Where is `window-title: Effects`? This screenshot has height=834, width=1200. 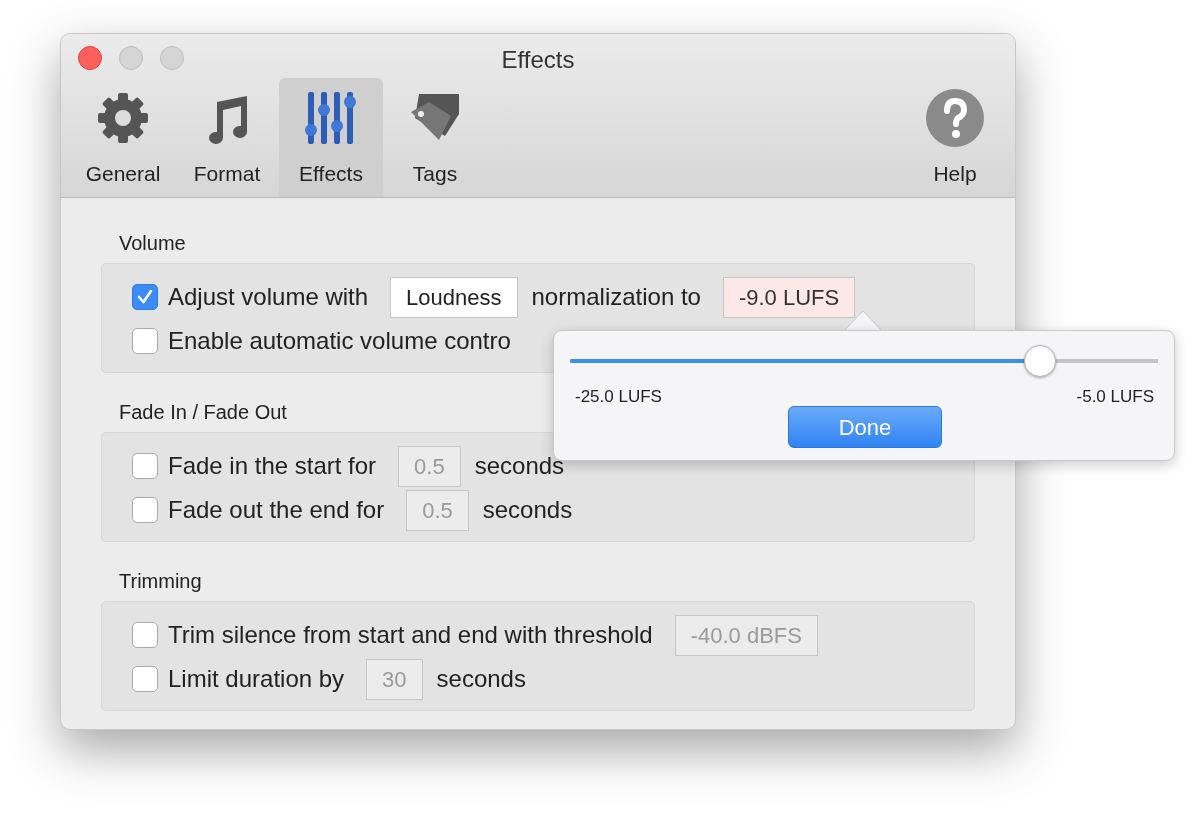 window-title: Effects is located at coordinates (538, 60).